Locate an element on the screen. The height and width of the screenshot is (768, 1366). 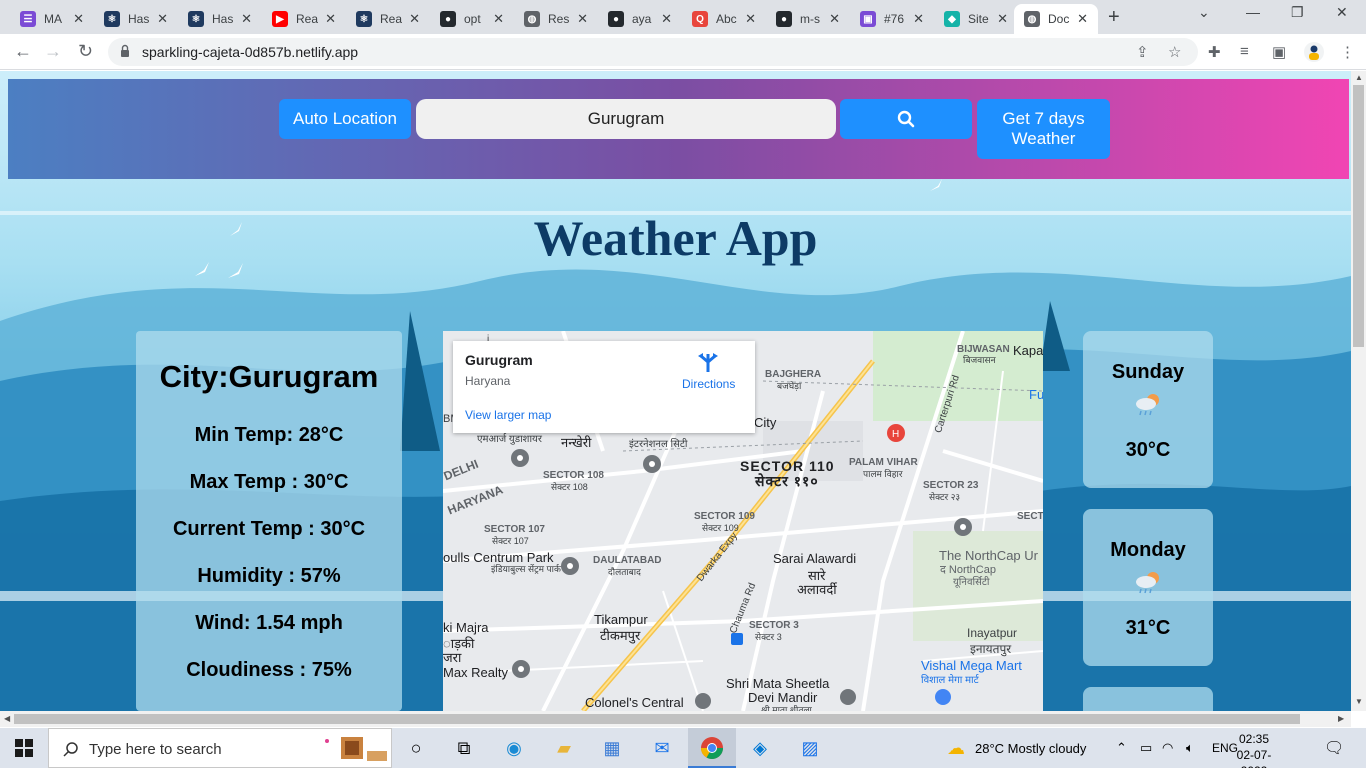
weather-cloud-sun-icon: ☁ is located at coordinates (956, 748).